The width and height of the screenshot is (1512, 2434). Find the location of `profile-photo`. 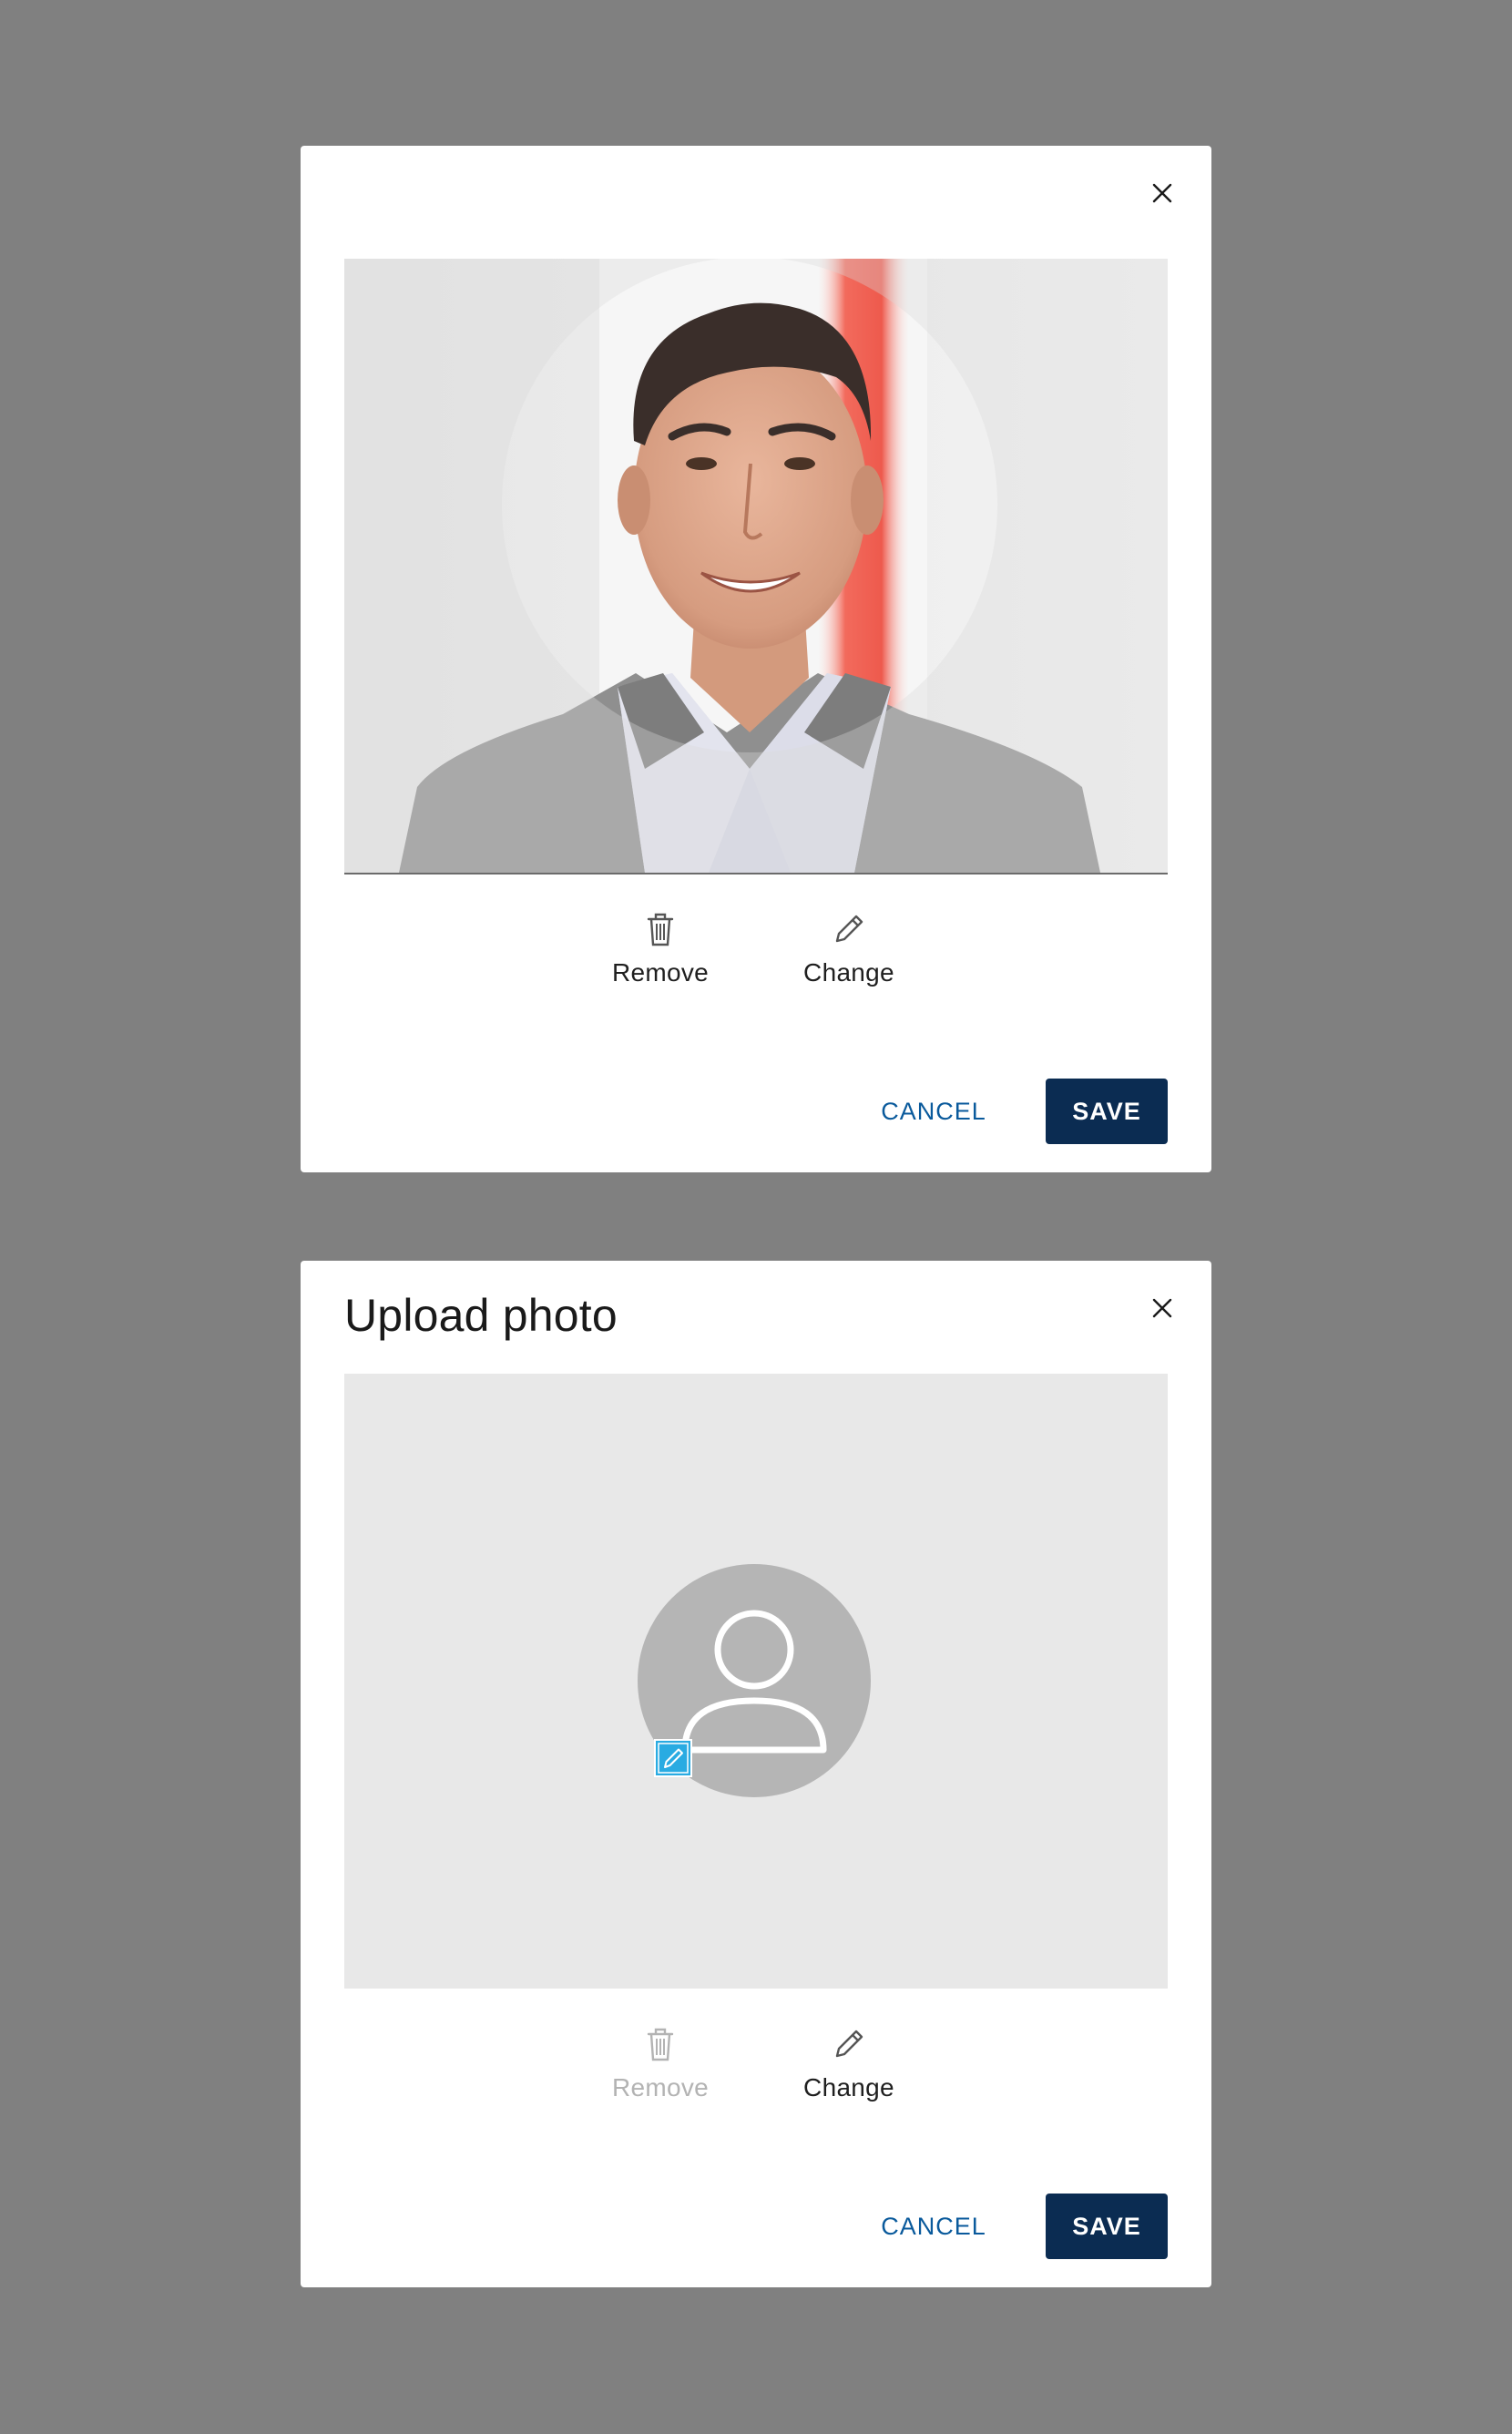

profile-photo is located at coordinates (756, 566).